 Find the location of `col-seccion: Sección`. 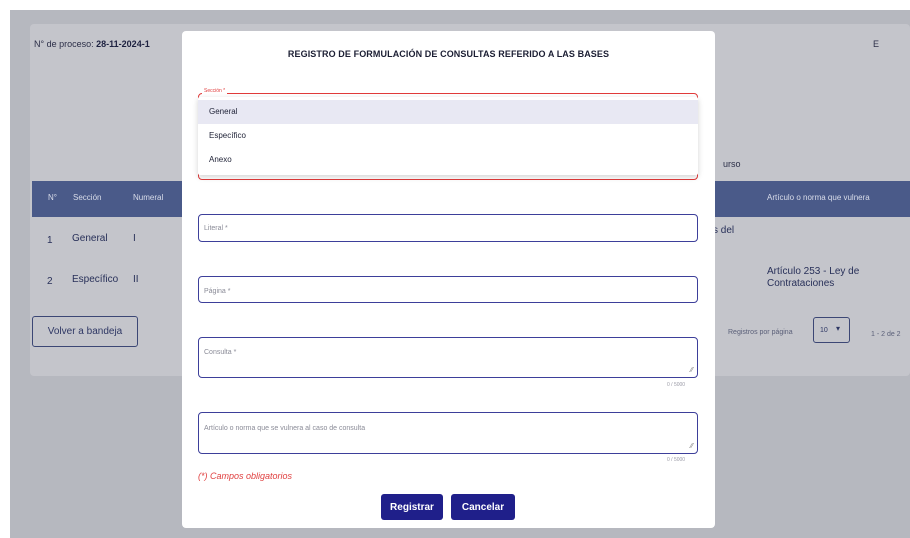

col-seccion: Sección is located at coordinates (87, 197).